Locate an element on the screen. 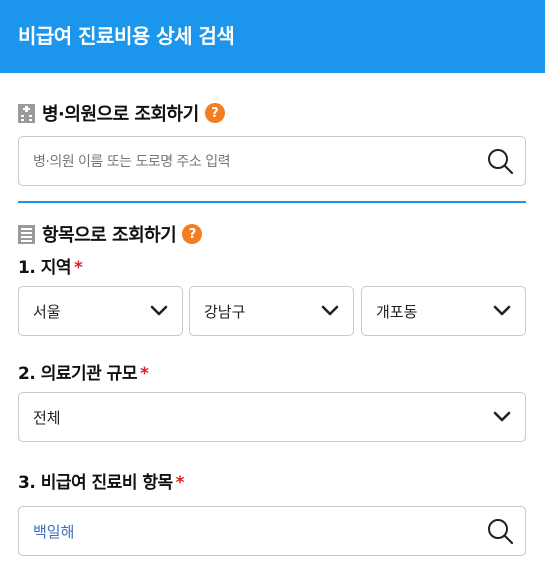 Image resolution: width=545 pixels, height=566 pixels. hospital-search-input: 병·의원 이름 또는 도로명 주소 입력 is located at coordinates (259, 161).